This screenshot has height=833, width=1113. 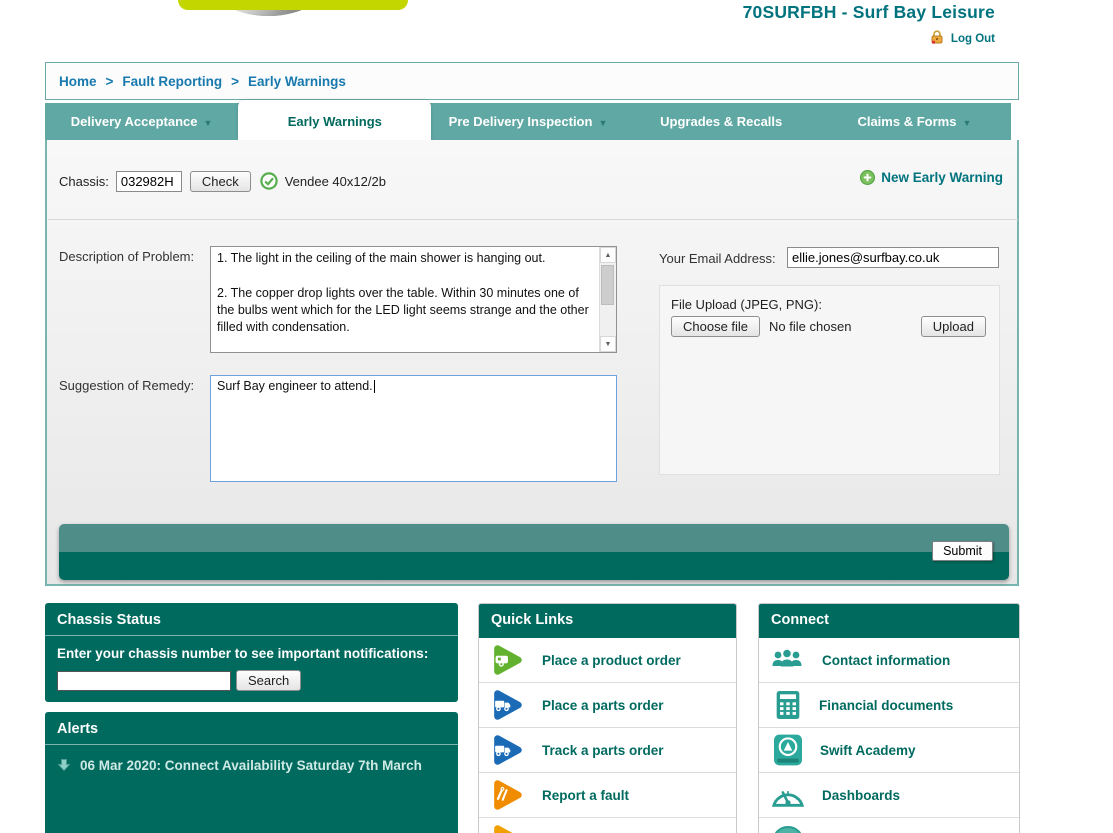 What do you see at coordinates (335, 120) in the screenshot?
I see `tab-early-warnings: Early Warnings` at bounding box center [335, 120].